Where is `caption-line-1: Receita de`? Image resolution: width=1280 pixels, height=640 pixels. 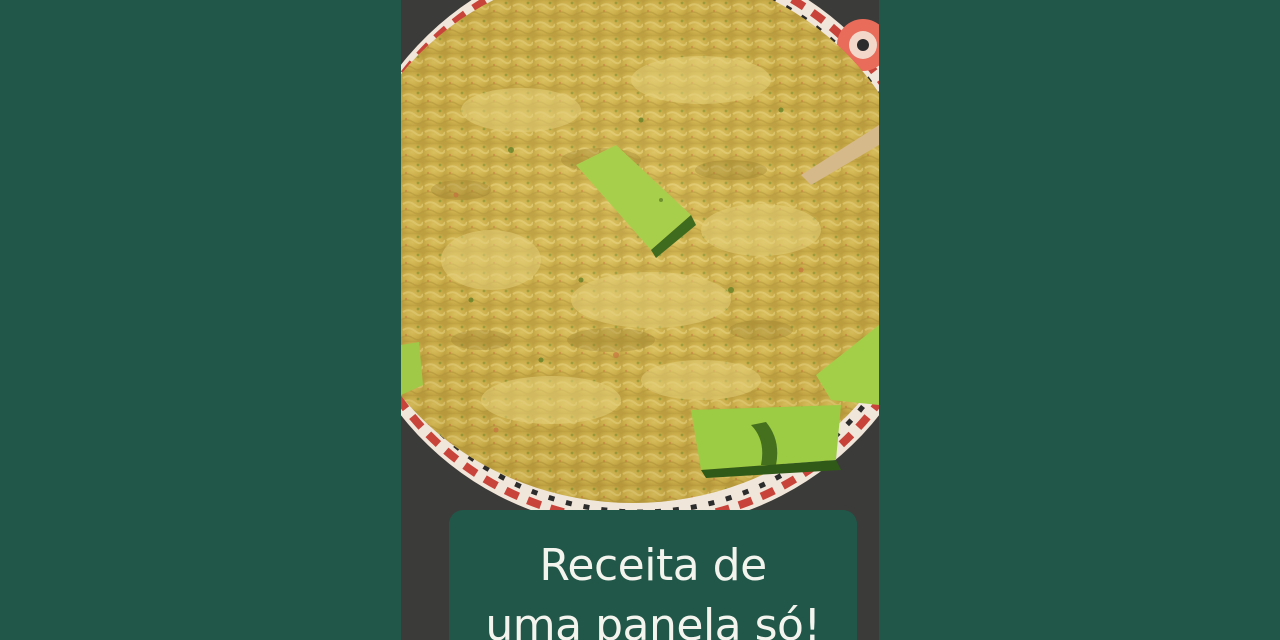
caption-line-1: Receita de is located at coordinates (653, 565).